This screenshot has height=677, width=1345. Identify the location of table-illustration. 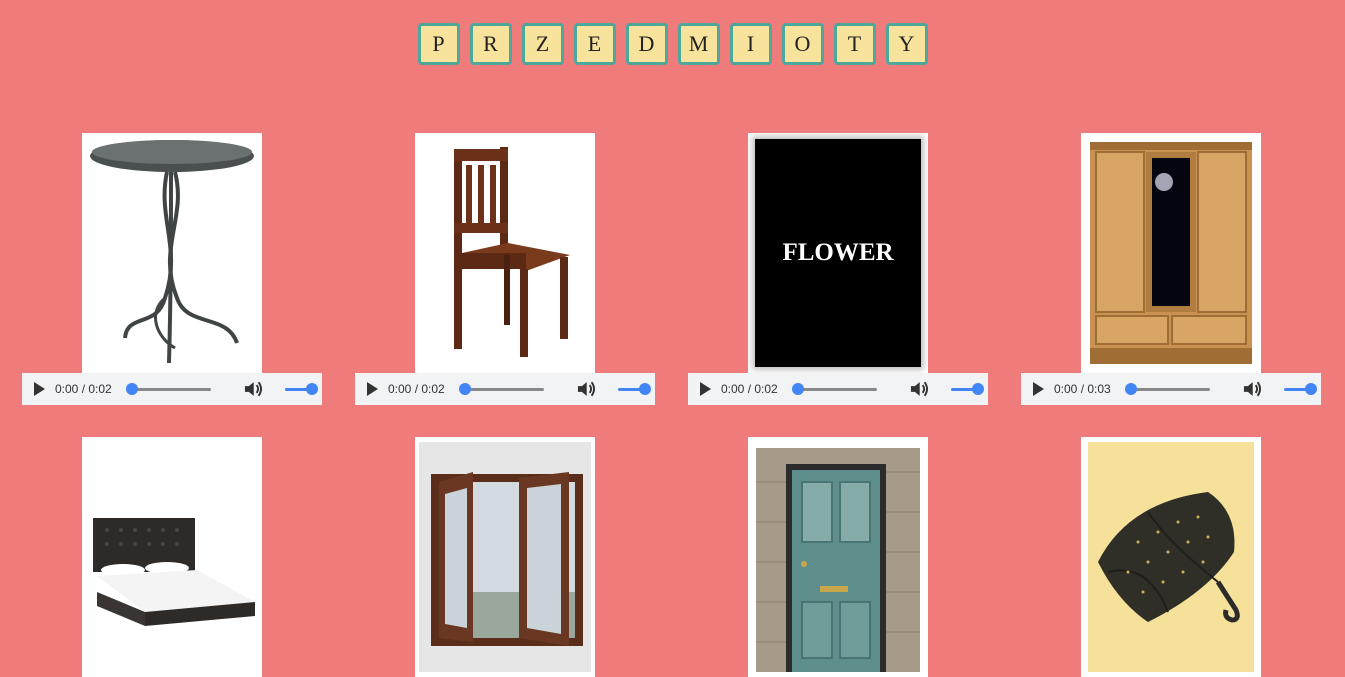
(172, 252).